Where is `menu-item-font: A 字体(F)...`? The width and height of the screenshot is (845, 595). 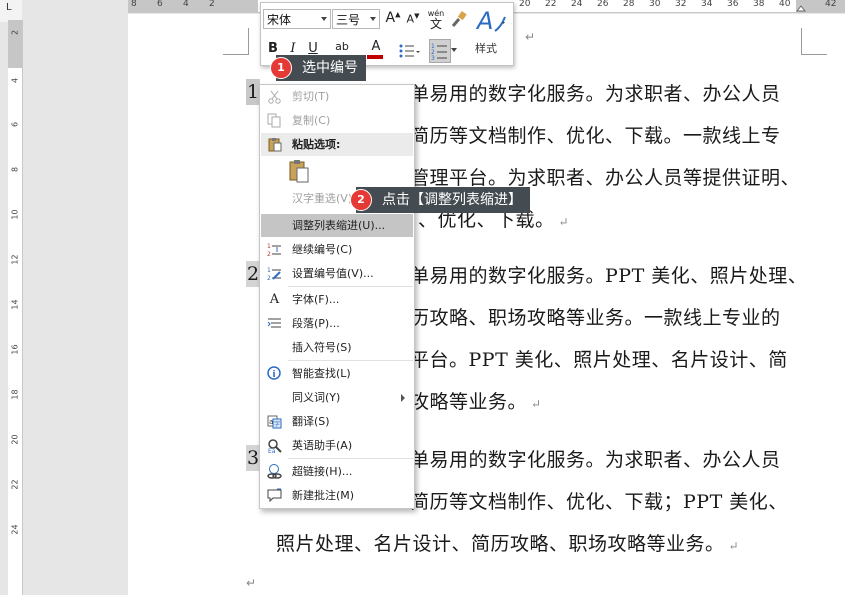 menu-item-font: A 字体(F)... is located at coordinates (337, 299).